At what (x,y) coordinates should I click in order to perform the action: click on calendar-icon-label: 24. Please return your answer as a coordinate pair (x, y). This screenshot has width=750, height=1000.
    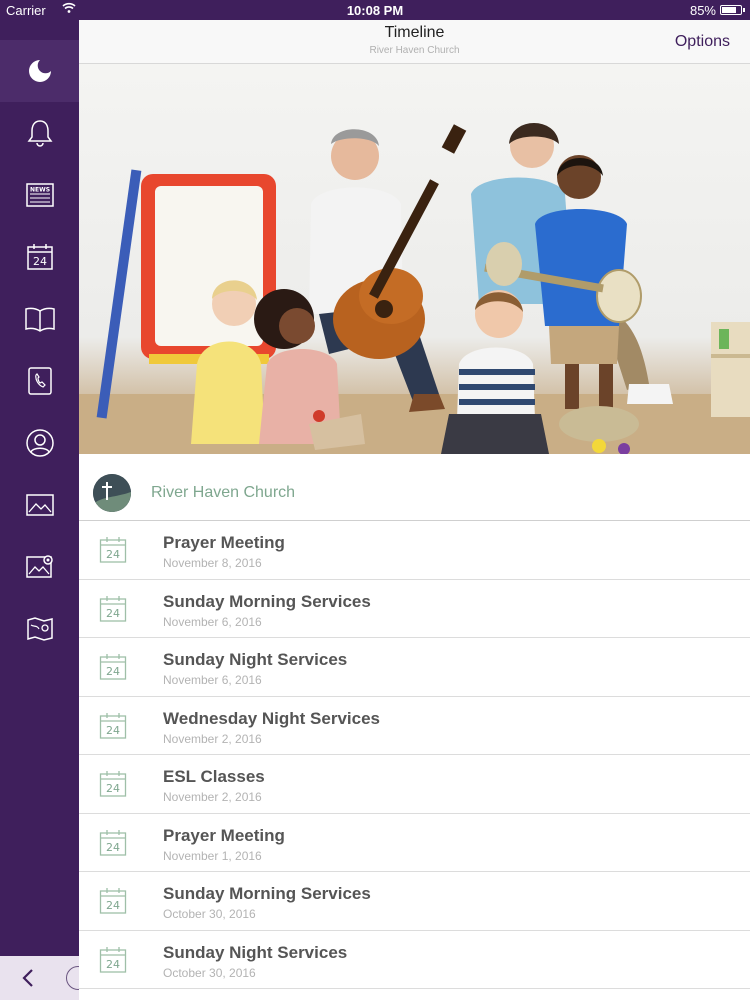
    Looking at the image, I should click on (40, 261).